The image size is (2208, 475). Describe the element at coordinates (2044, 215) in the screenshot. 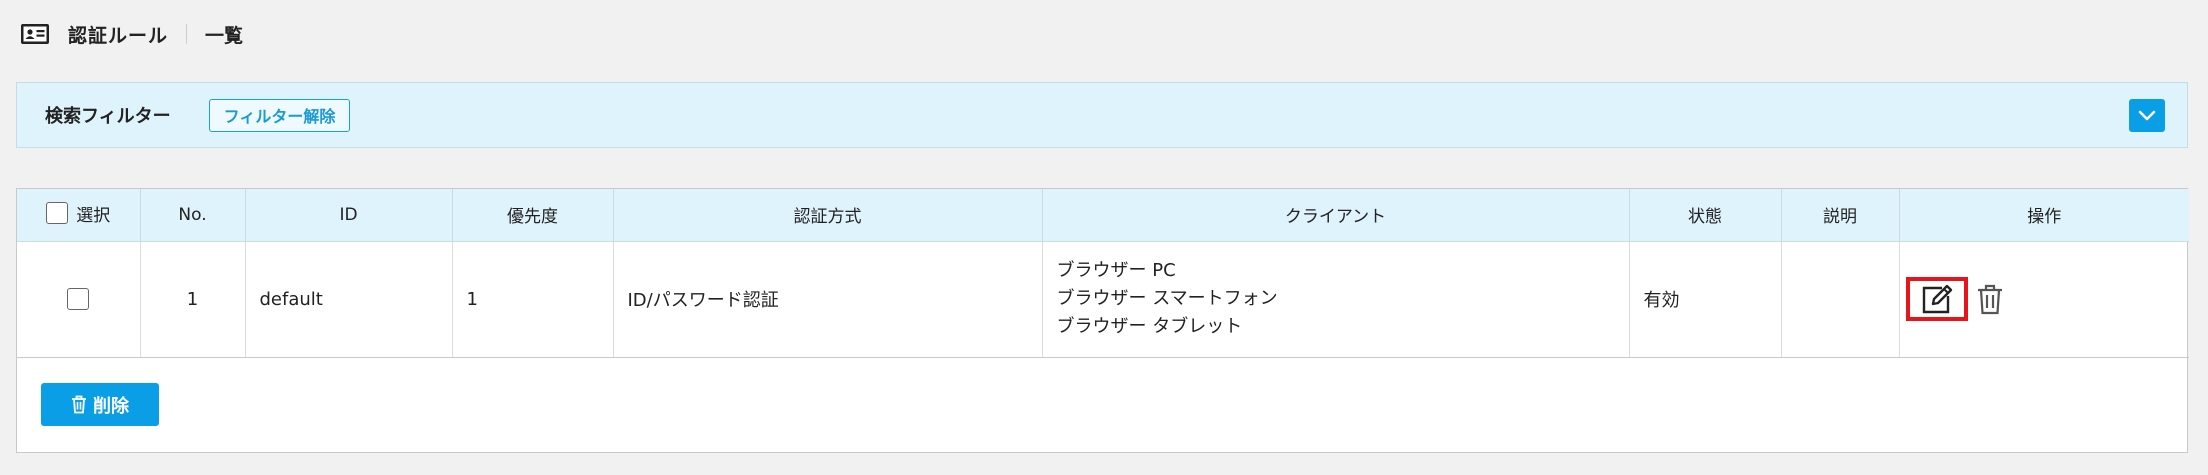

I see `header-operations: 操作` at that location.